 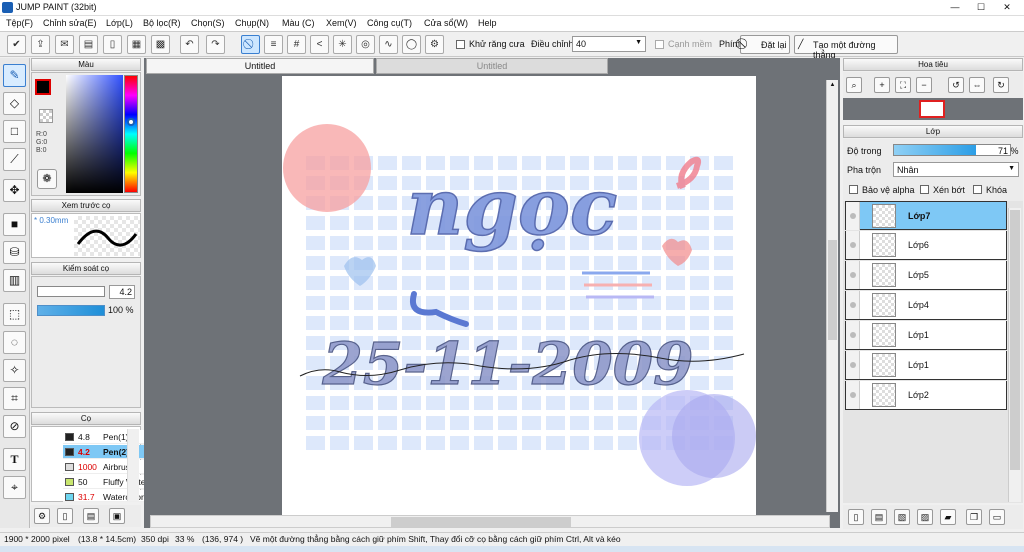 What do you see at coordinates (659, 44) in the screenshot?
I see `soft-edge-checkbox` at bounding box center [659, 44].